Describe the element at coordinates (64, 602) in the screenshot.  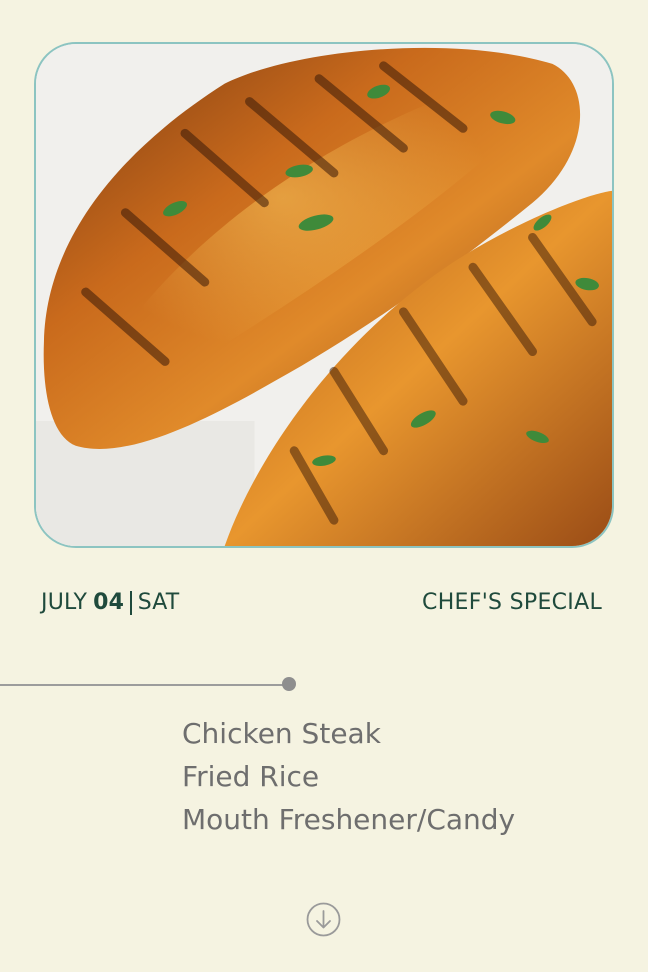
I see `date-month: JULY` at that location.